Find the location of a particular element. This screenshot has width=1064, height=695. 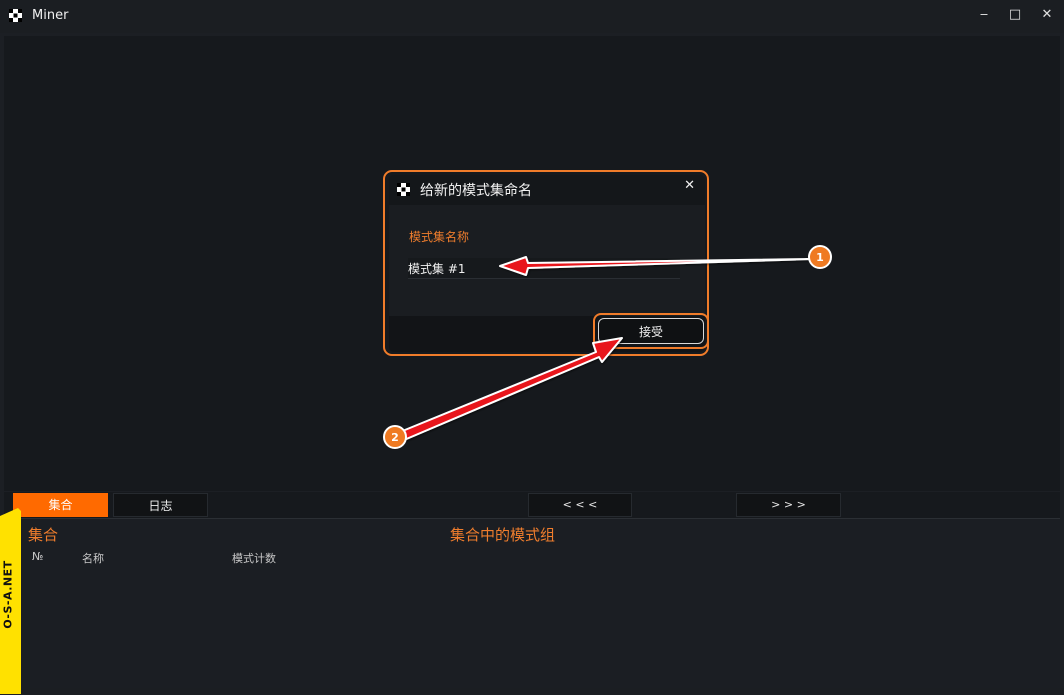

column-name-header: 名称 is located at coordinates (93, 558).